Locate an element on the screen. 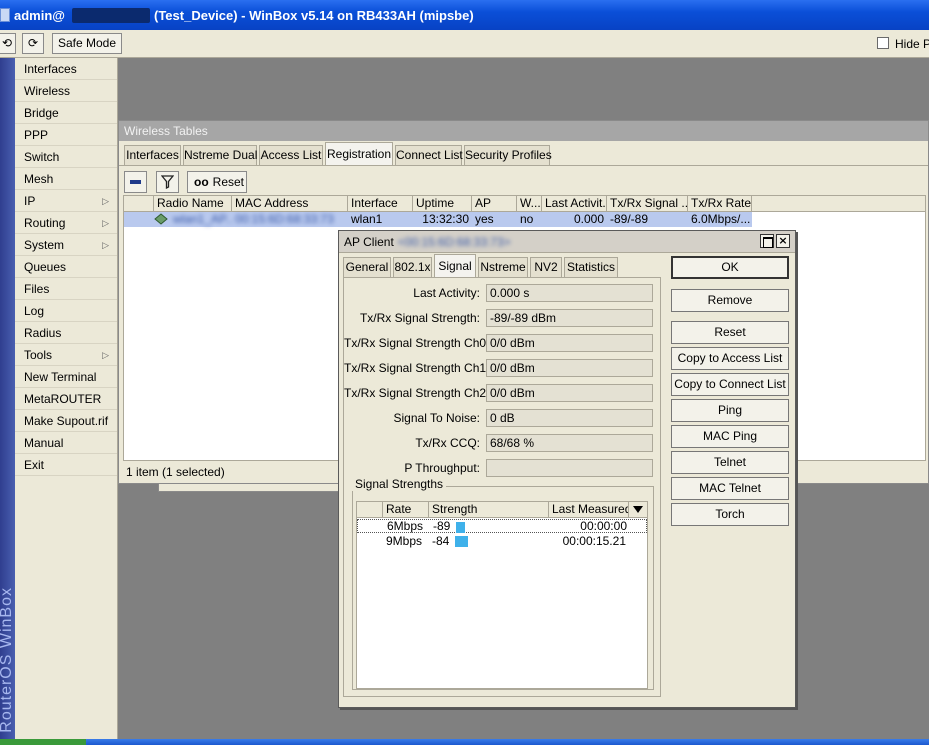  start-button is located at coordinates (43, 742).